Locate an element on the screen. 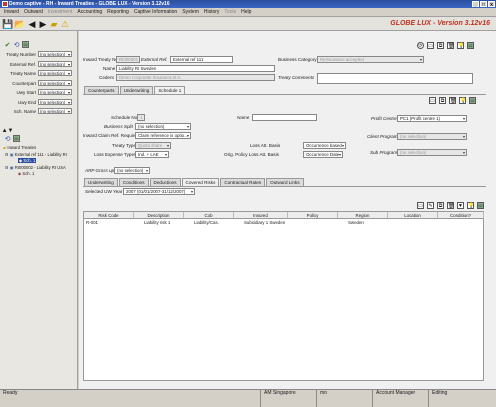 Image resolution: width=496 pixels, height=407 pixels. client-program-select: (no selection) is located at coordinates (432, 136).